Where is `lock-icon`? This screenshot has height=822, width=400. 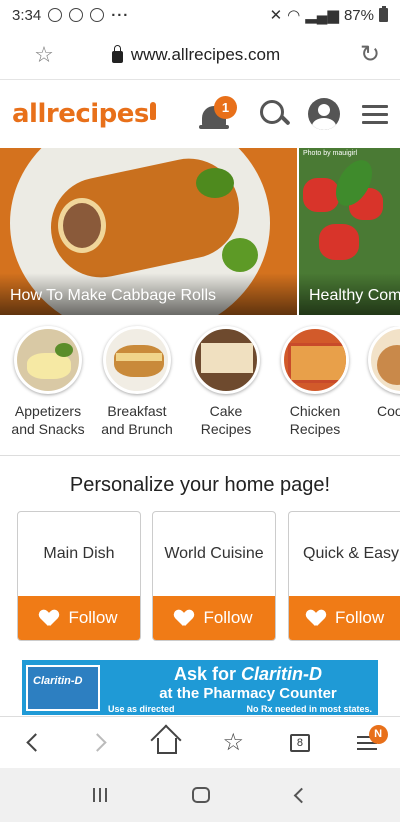
lock-icon is located at coordinates (117, 53).